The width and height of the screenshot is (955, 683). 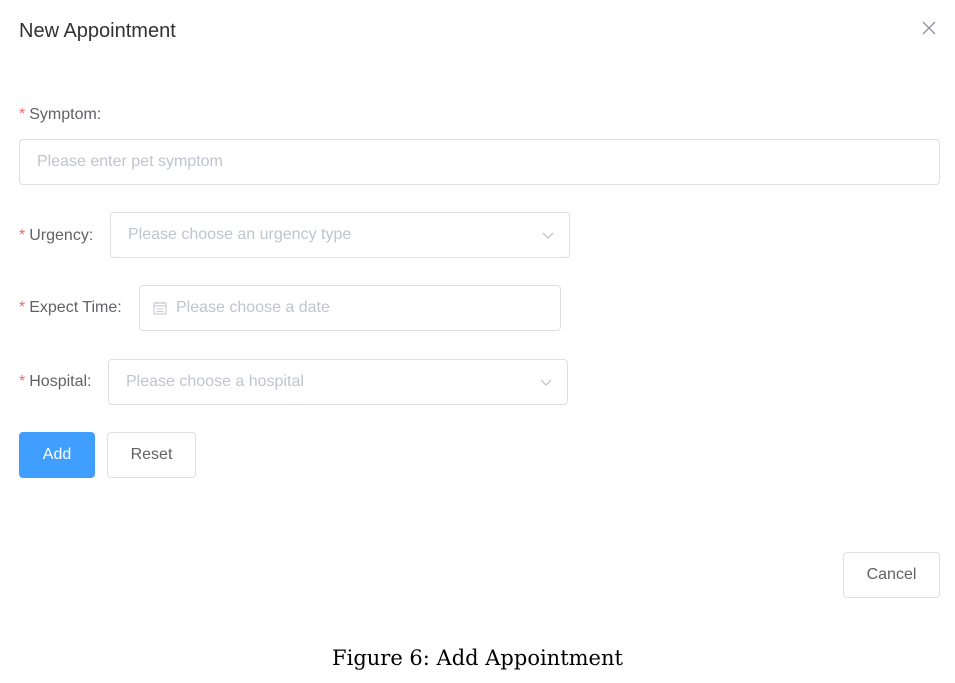 What do you see at coordinates (479, 162) in the screenshot?
I see `symptom-input: Please enter pet symptom` at bounding box center [479, 162].